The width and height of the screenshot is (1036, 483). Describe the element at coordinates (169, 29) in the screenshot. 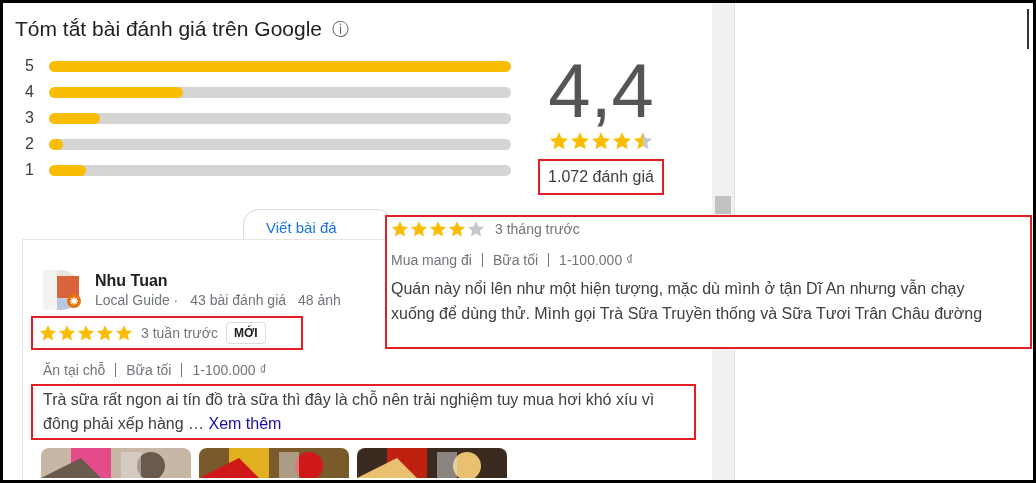

I see `section-title: Tóm tắt bài đánh giá trên Google` at that location.